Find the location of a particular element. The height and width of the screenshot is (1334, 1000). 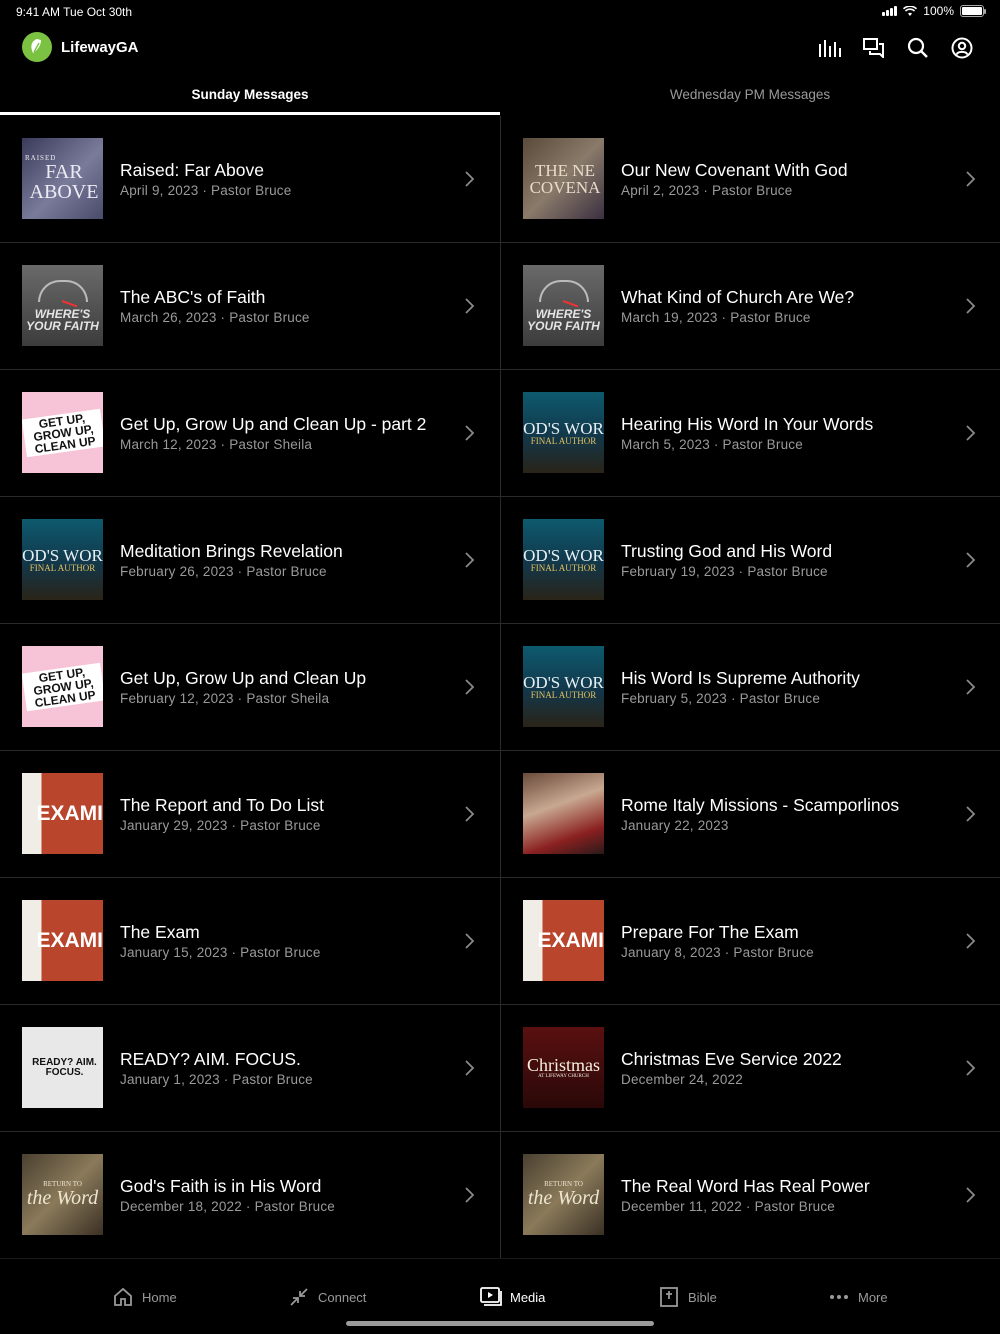

signal-icon is located at coordinates (890, 11).